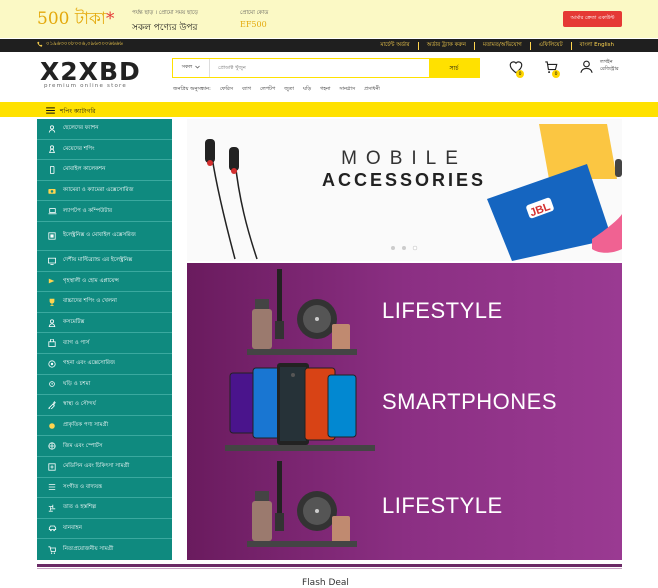 Image resolution: width=658 pixels, height=588 pixels. Describe the element at coordinates (99, 235) in the screenshot. I see `sidebar-item-label: ইলেক্ট্রনিক্স ও মোবাইল এক্সেসরিজ` at that location.